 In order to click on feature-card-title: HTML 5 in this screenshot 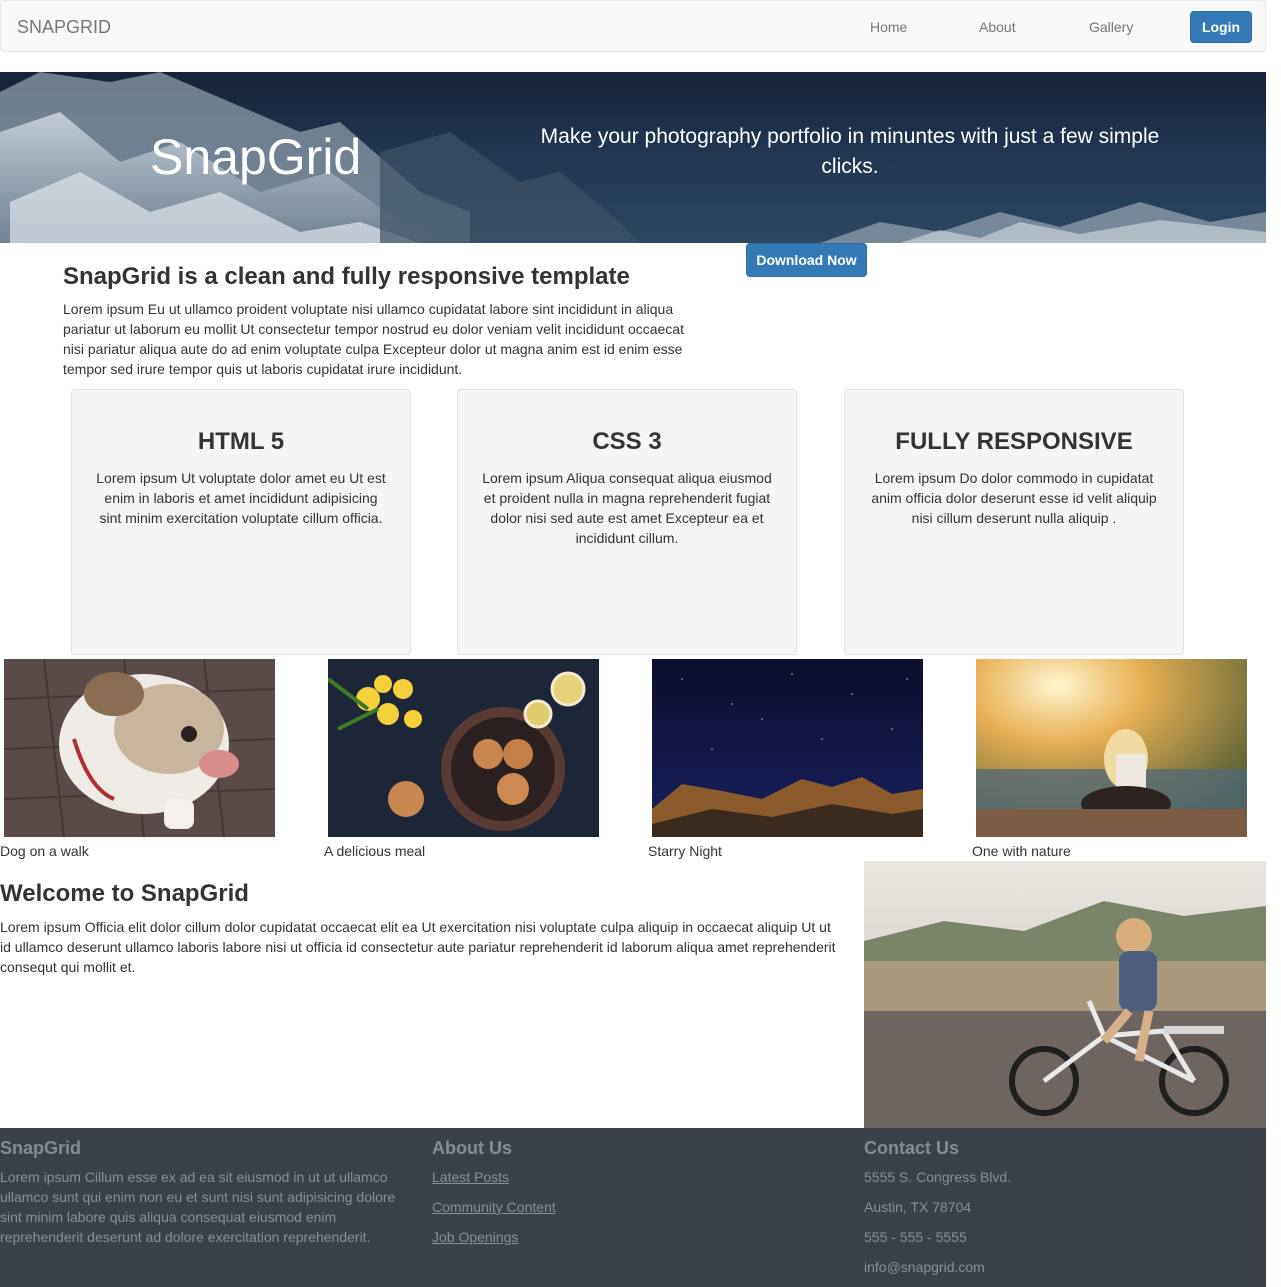, I will do `click(241, 441)`.